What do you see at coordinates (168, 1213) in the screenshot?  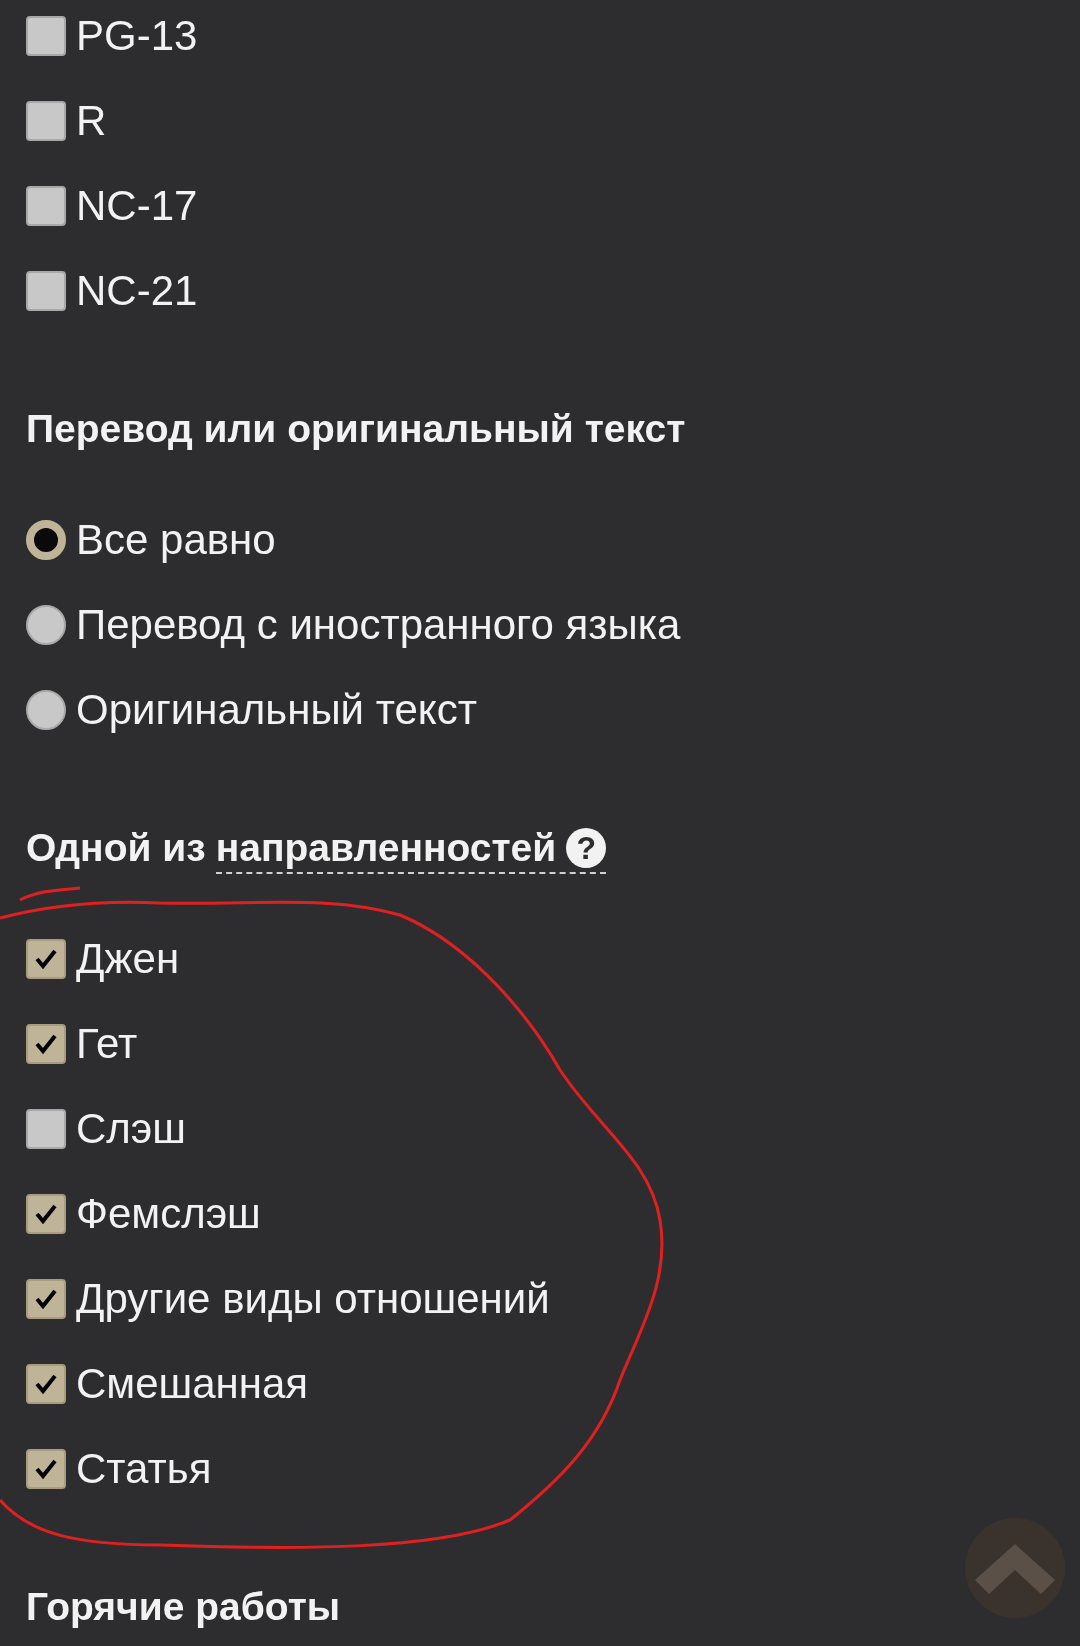 I see `checkbox-label: Фемслэш` at bounding box center [168, 1213].